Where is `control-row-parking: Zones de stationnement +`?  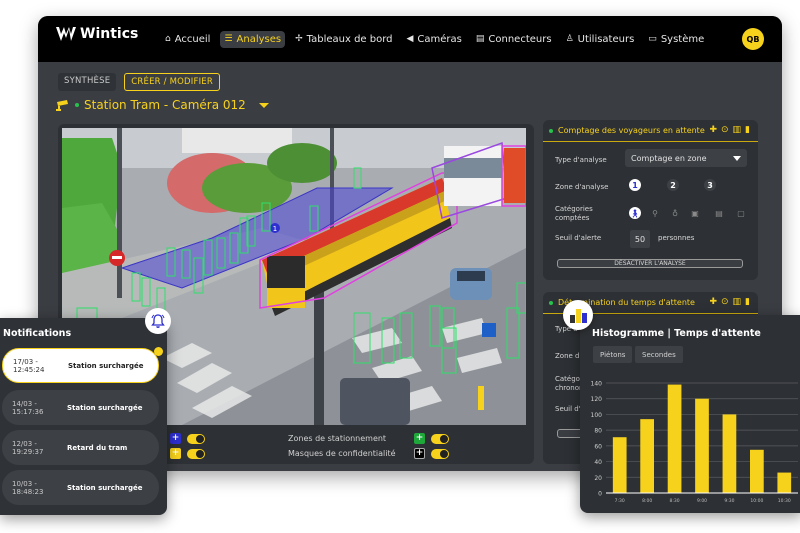 control-row-parking: Zones de stationnement + is located at coordinates (368, 438).